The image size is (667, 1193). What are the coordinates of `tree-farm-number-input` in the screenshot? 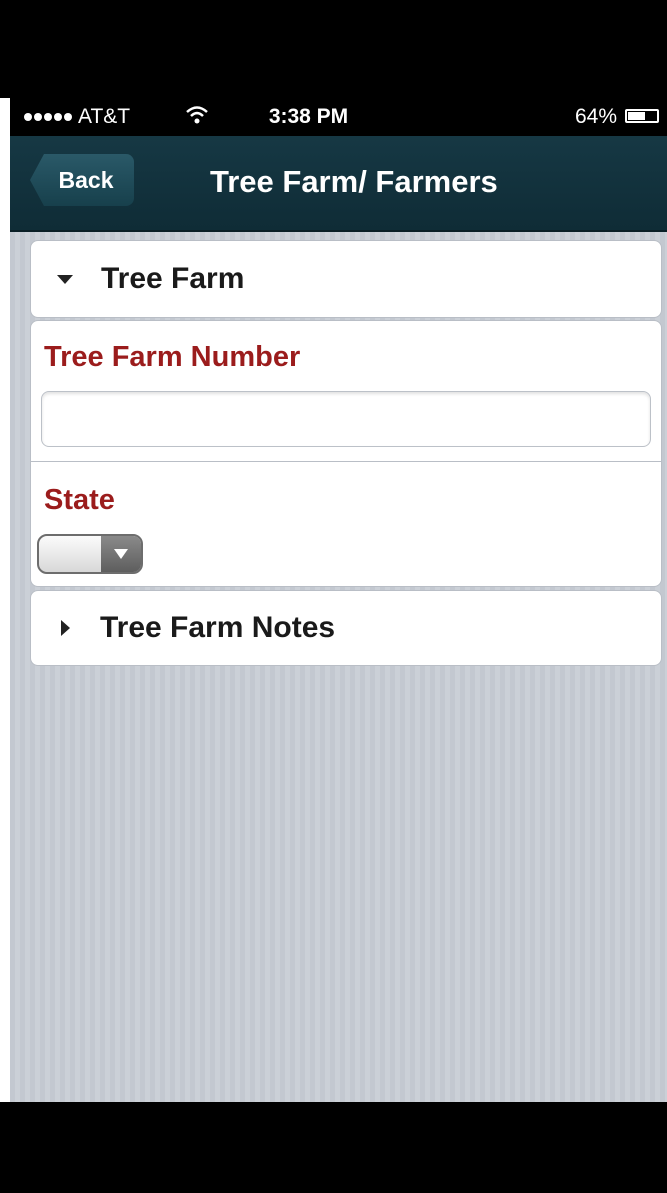 It's located at (346, 419).